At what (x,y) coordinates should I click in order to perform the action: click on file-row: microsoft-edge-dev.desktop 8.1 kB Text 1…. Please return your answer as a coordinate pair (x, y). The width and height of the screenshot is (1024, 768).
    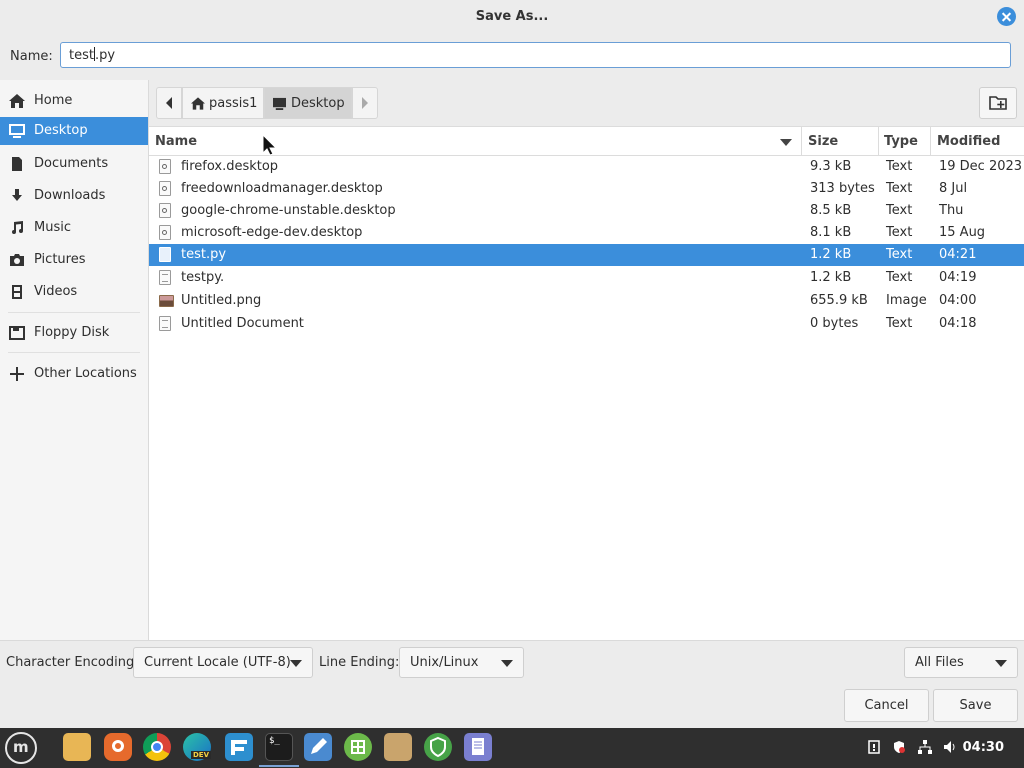
    Looking at the image, I should click on (586, 233).